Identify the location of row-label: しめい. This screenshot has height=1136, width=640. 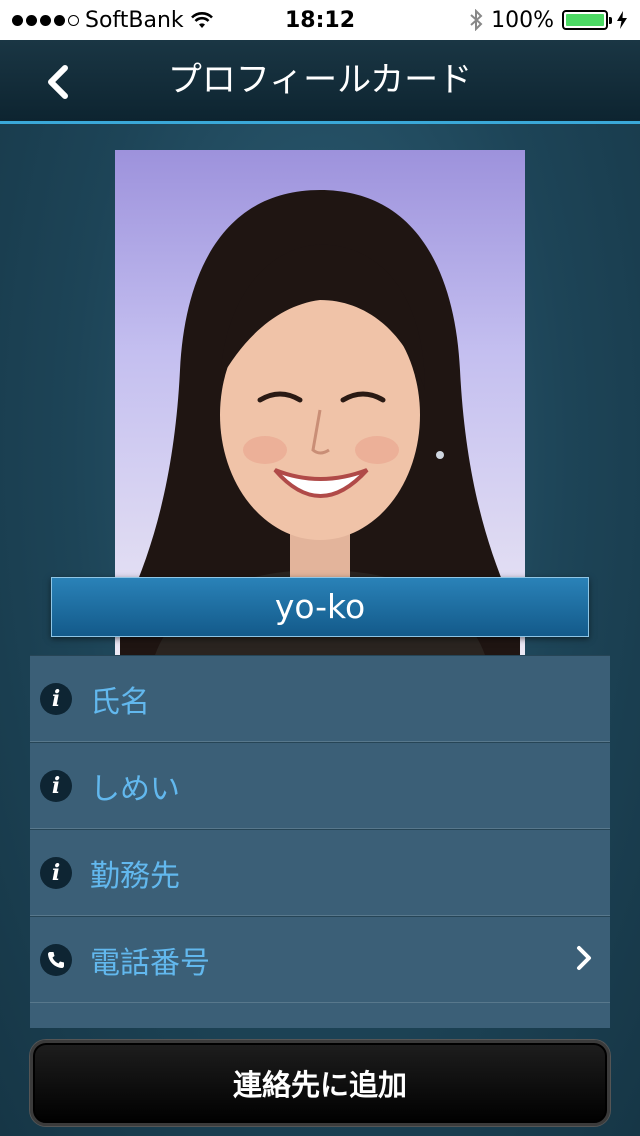
(135, 789).